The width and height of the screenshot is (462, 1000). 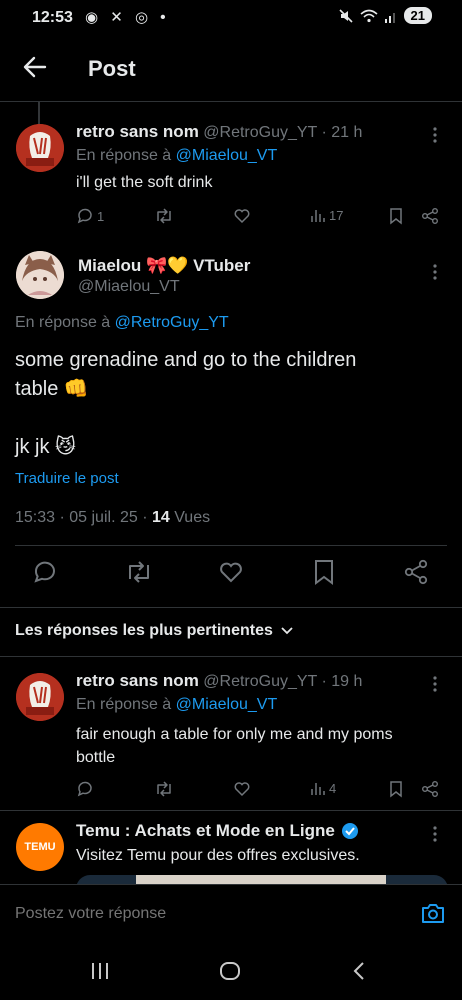 I want to click on home-icon, so click(x=230, y=971).